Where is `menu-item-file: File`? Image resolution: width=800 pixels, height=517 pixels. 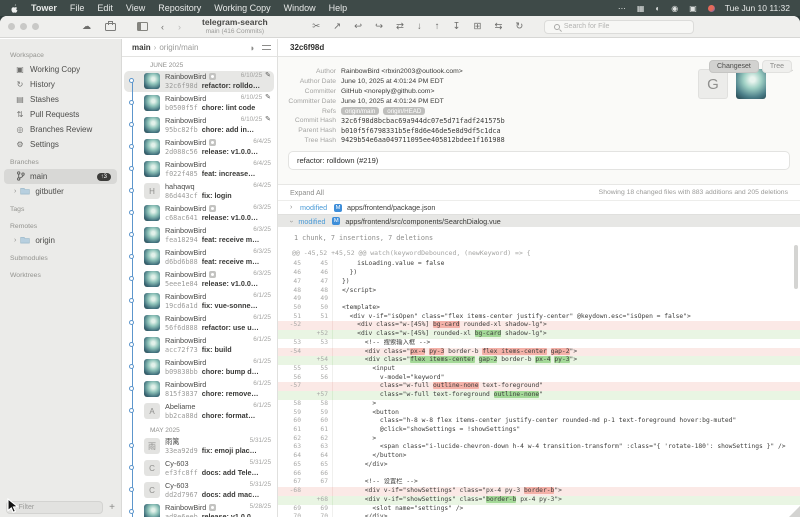 menu-item-file: File is located at coordinates (77, 8).